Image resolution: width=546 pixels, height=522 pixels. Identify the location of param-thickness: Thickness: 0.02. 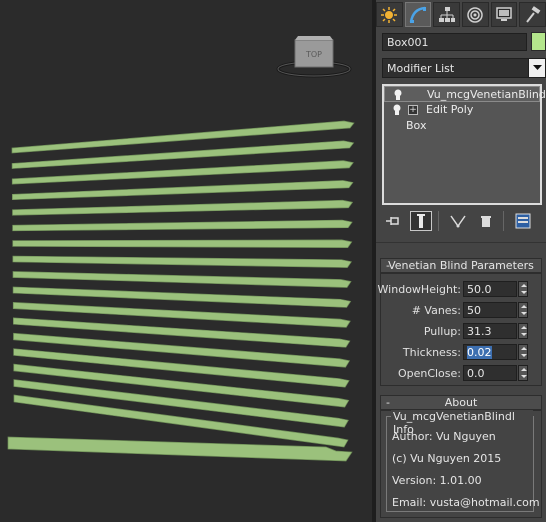
(462, 353).